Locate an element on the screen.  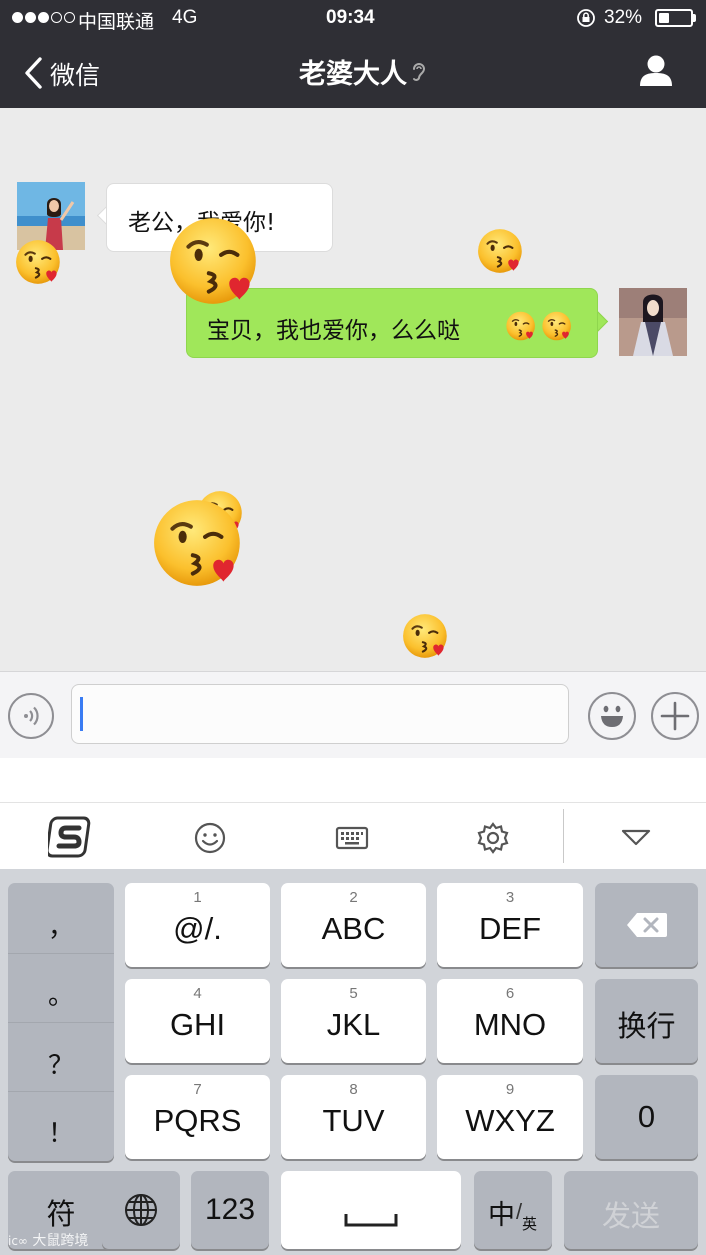
voice-icon is located at coordinates (31, 716).